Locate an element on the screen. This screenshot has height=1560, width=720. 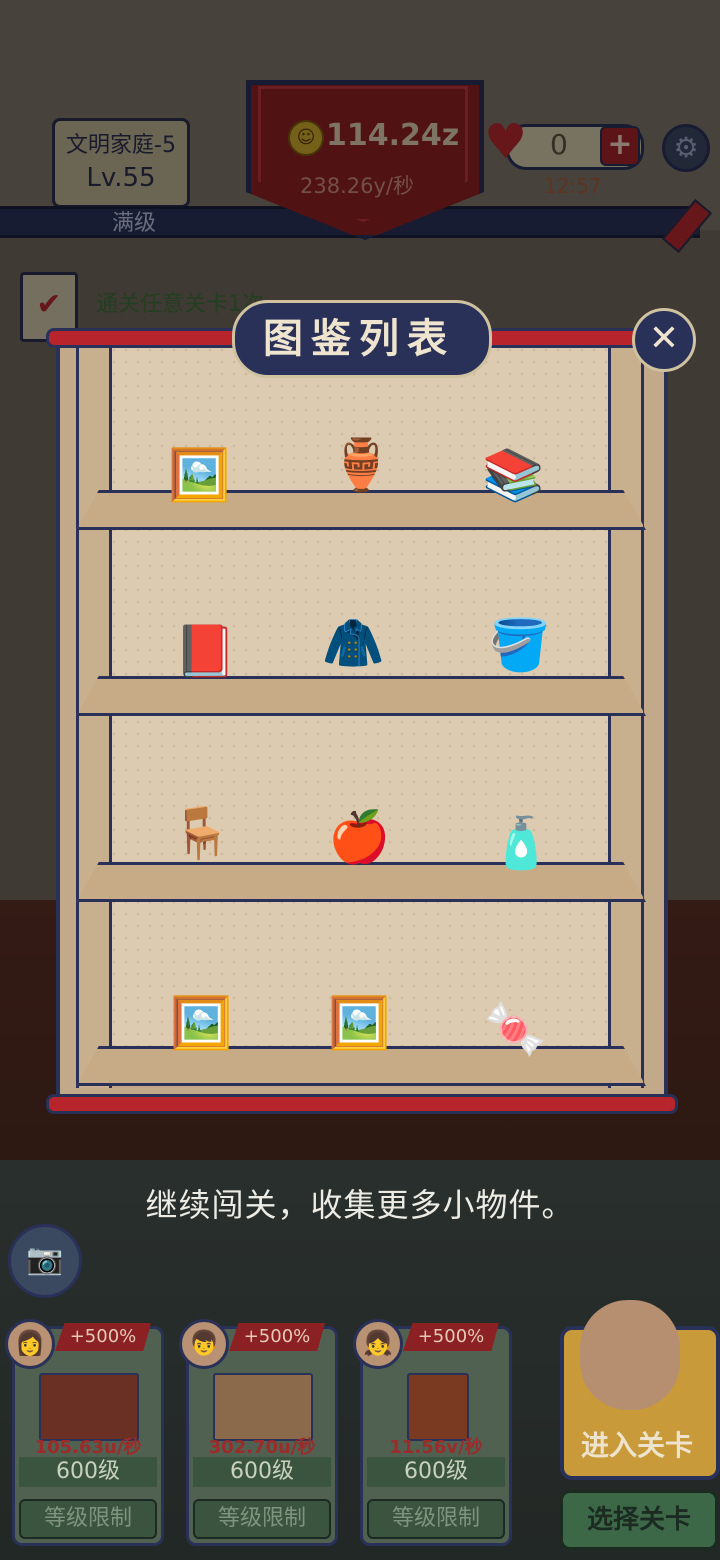
bottom-rail is located at coordinates (362, 1104).